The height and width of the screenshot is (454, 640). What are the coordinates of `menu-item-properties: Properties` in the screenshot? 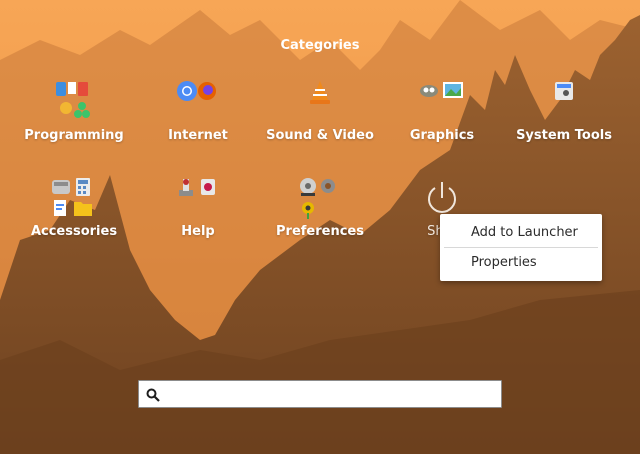 It's located at (521, 263).